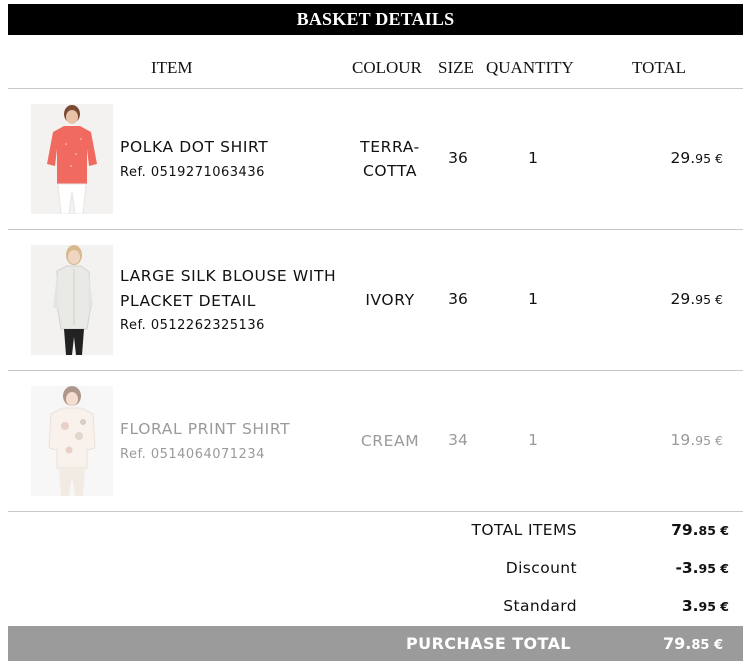 The width and height of the screenshot is (749, 666). I want to click on coral-shirt-model-image, so click(72, 159).